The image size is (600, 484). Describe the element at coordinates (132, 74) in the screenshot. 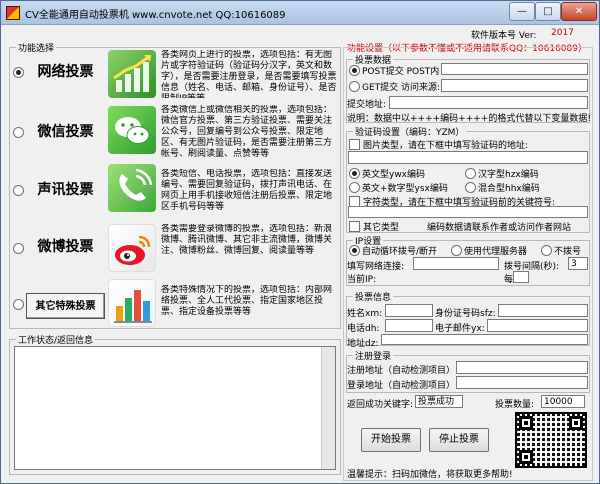

I see `chart-up-icon` at that location.